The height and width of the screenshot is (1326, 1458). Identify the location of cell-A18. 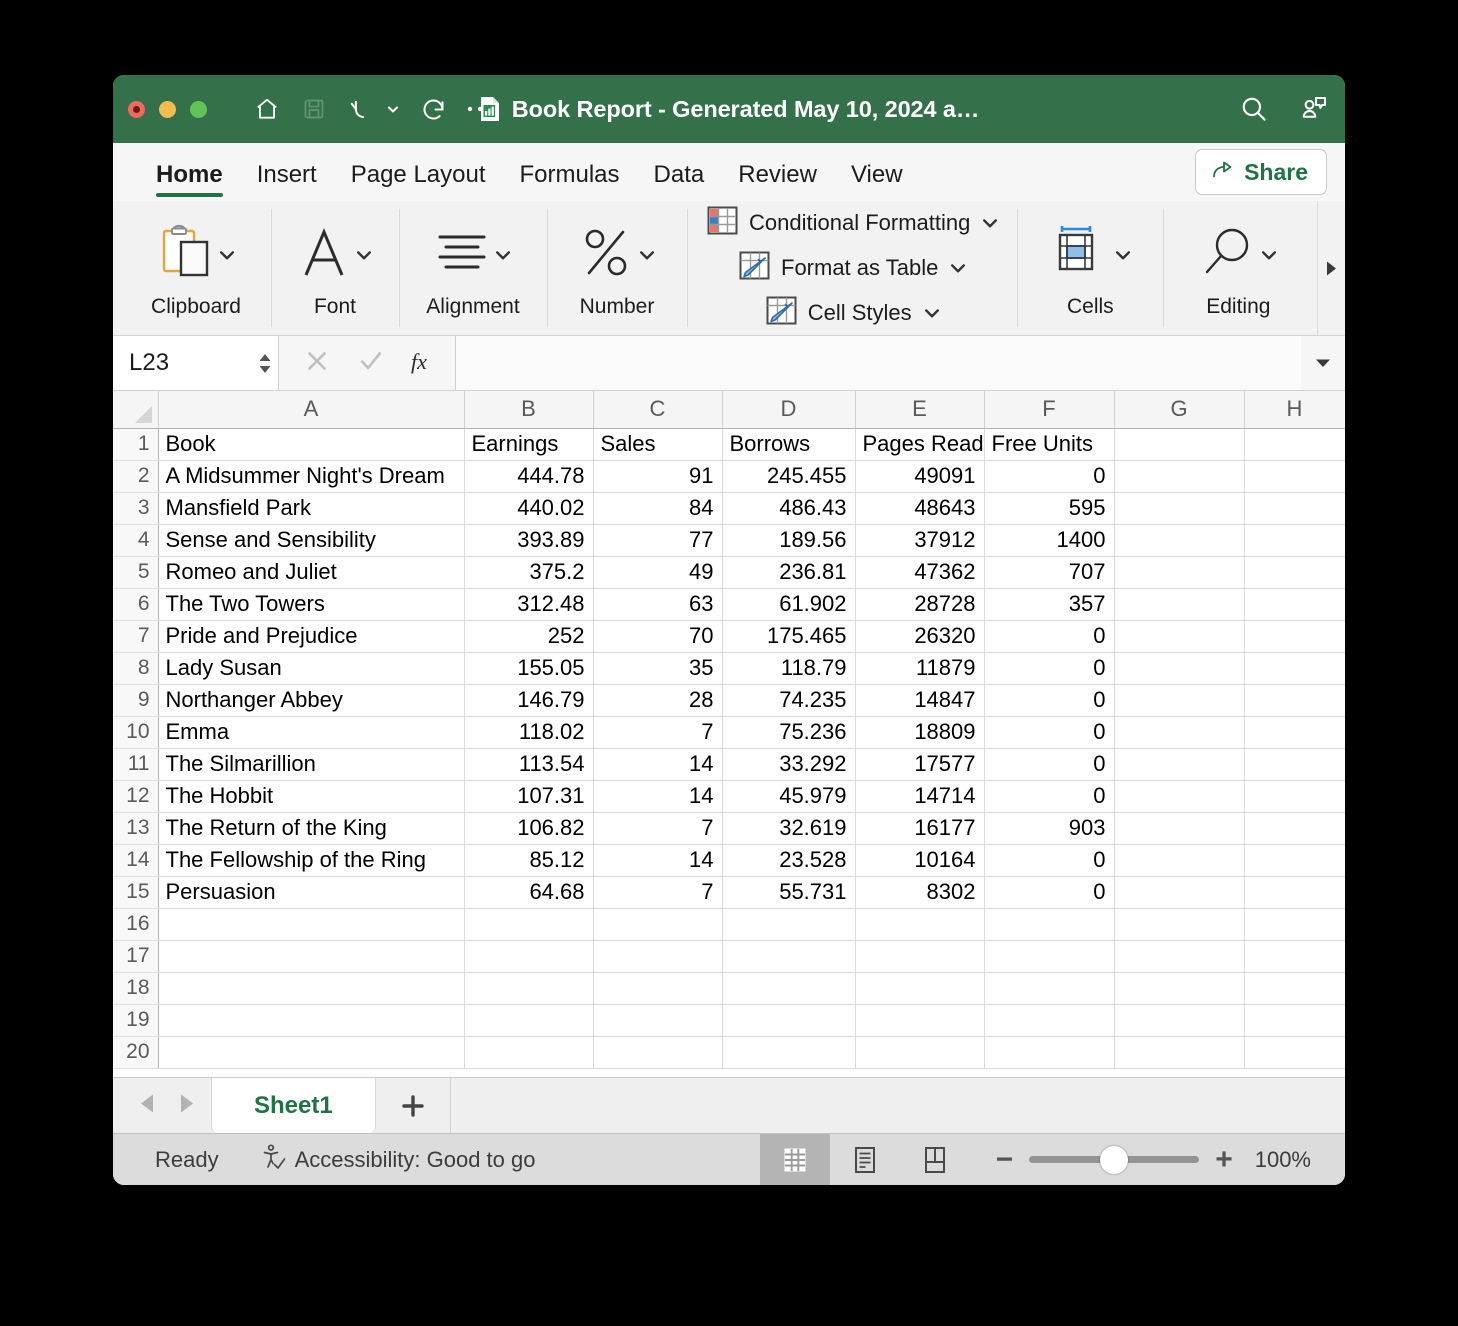
(311, 988).